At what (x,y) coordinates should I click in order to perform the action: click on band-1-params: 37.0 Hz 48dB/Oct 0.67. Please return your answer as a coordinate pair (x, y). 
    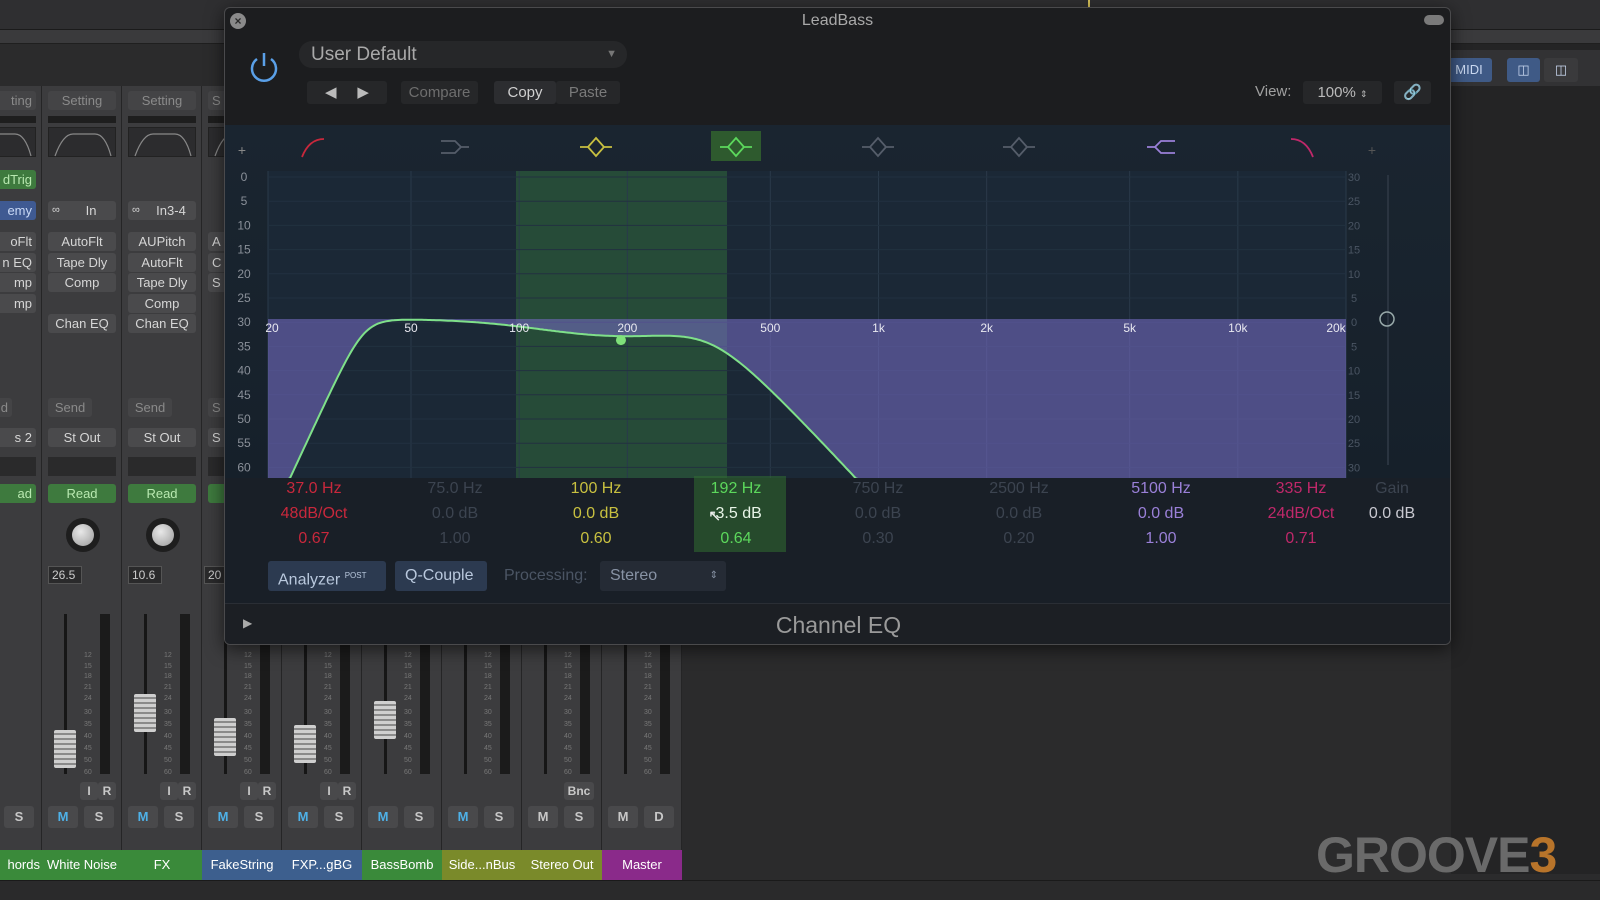
    Looking at the image, I should click on (314, 518).